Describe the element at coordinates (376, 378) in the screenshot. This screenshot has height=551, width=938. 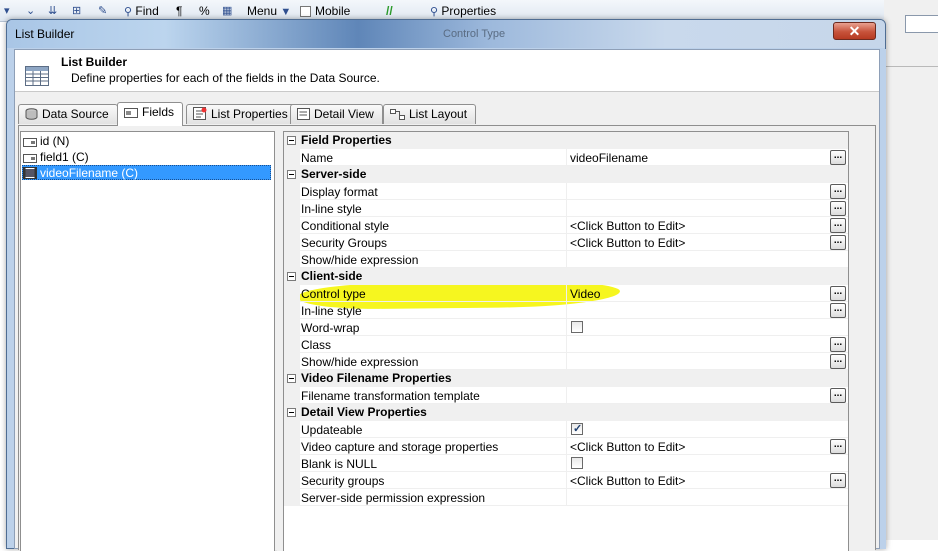
I see `category-label: Video Filename Properties` at that location.